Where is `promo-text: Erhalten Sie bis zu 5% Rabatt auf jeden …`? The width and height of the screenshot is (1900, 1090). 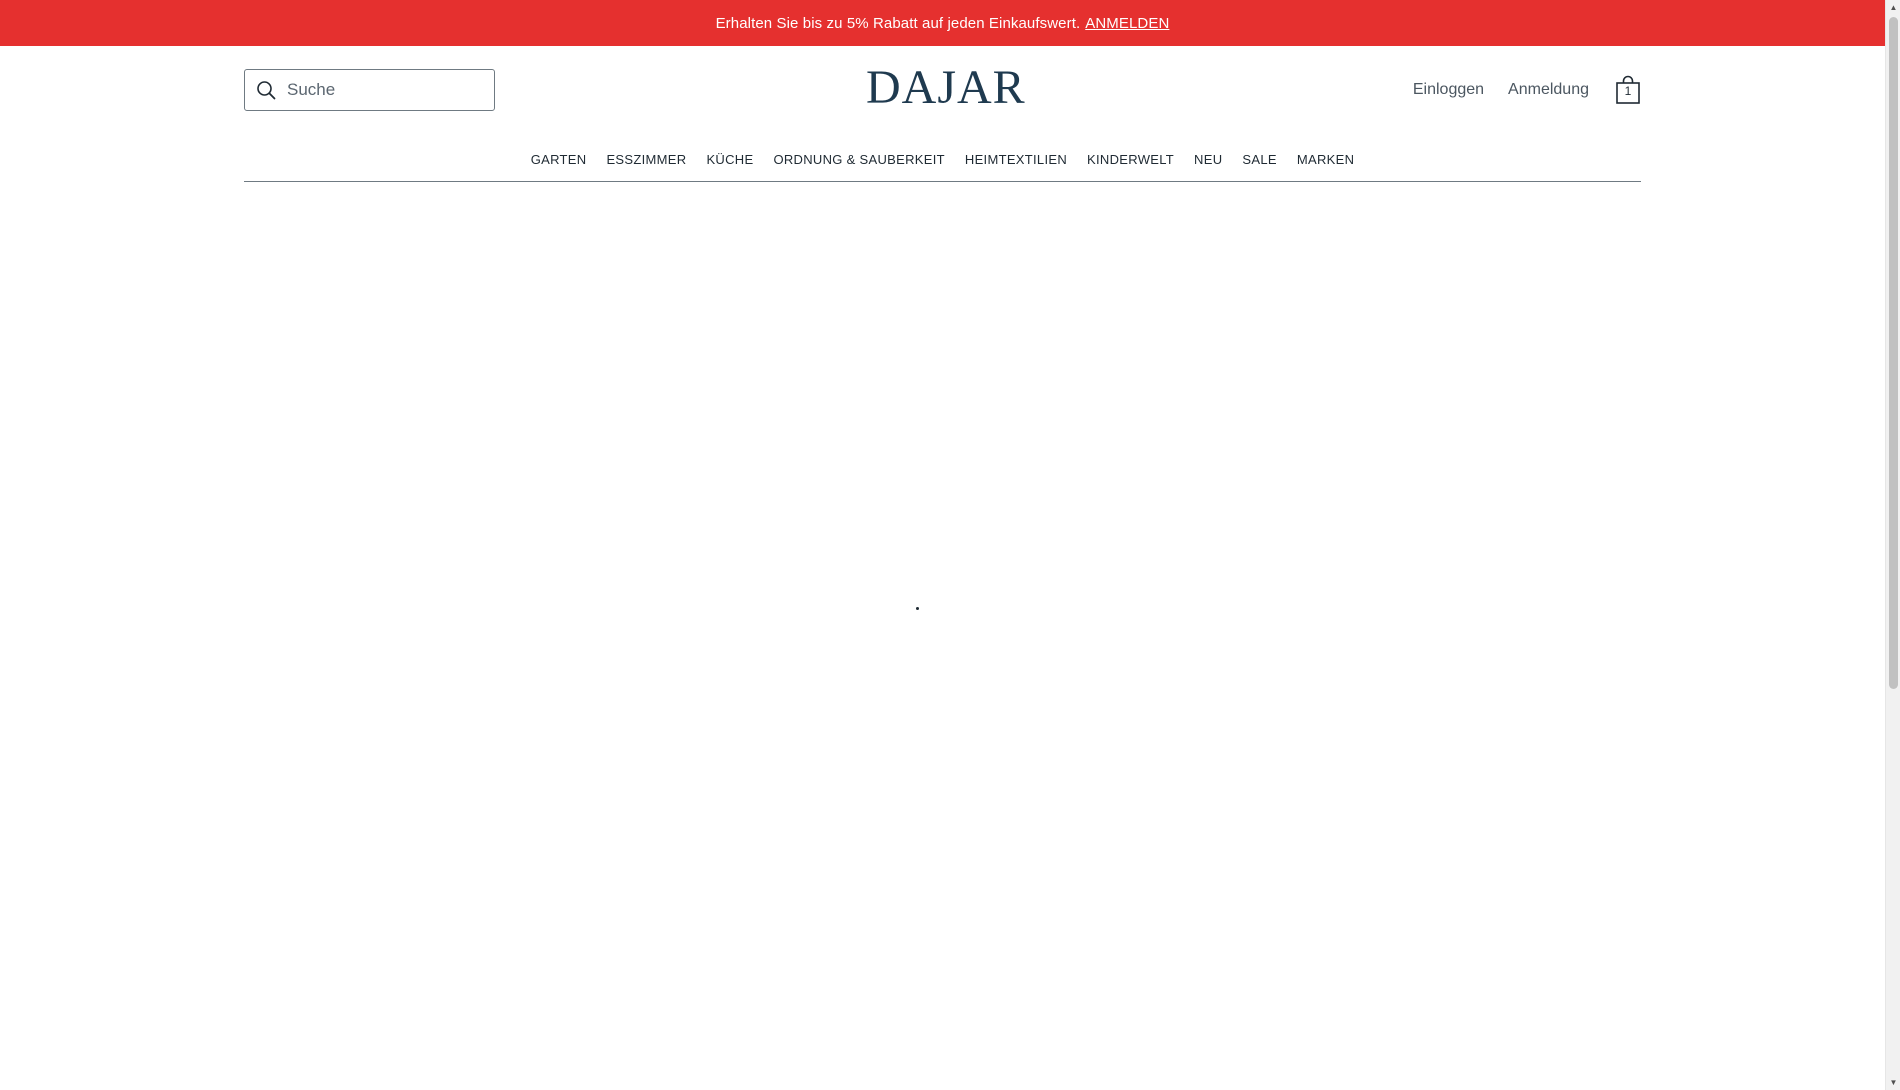 promo-text: Erhalten Sie bis zu 5% Rabatt auf jeden … is located at coordinates (898, 23).